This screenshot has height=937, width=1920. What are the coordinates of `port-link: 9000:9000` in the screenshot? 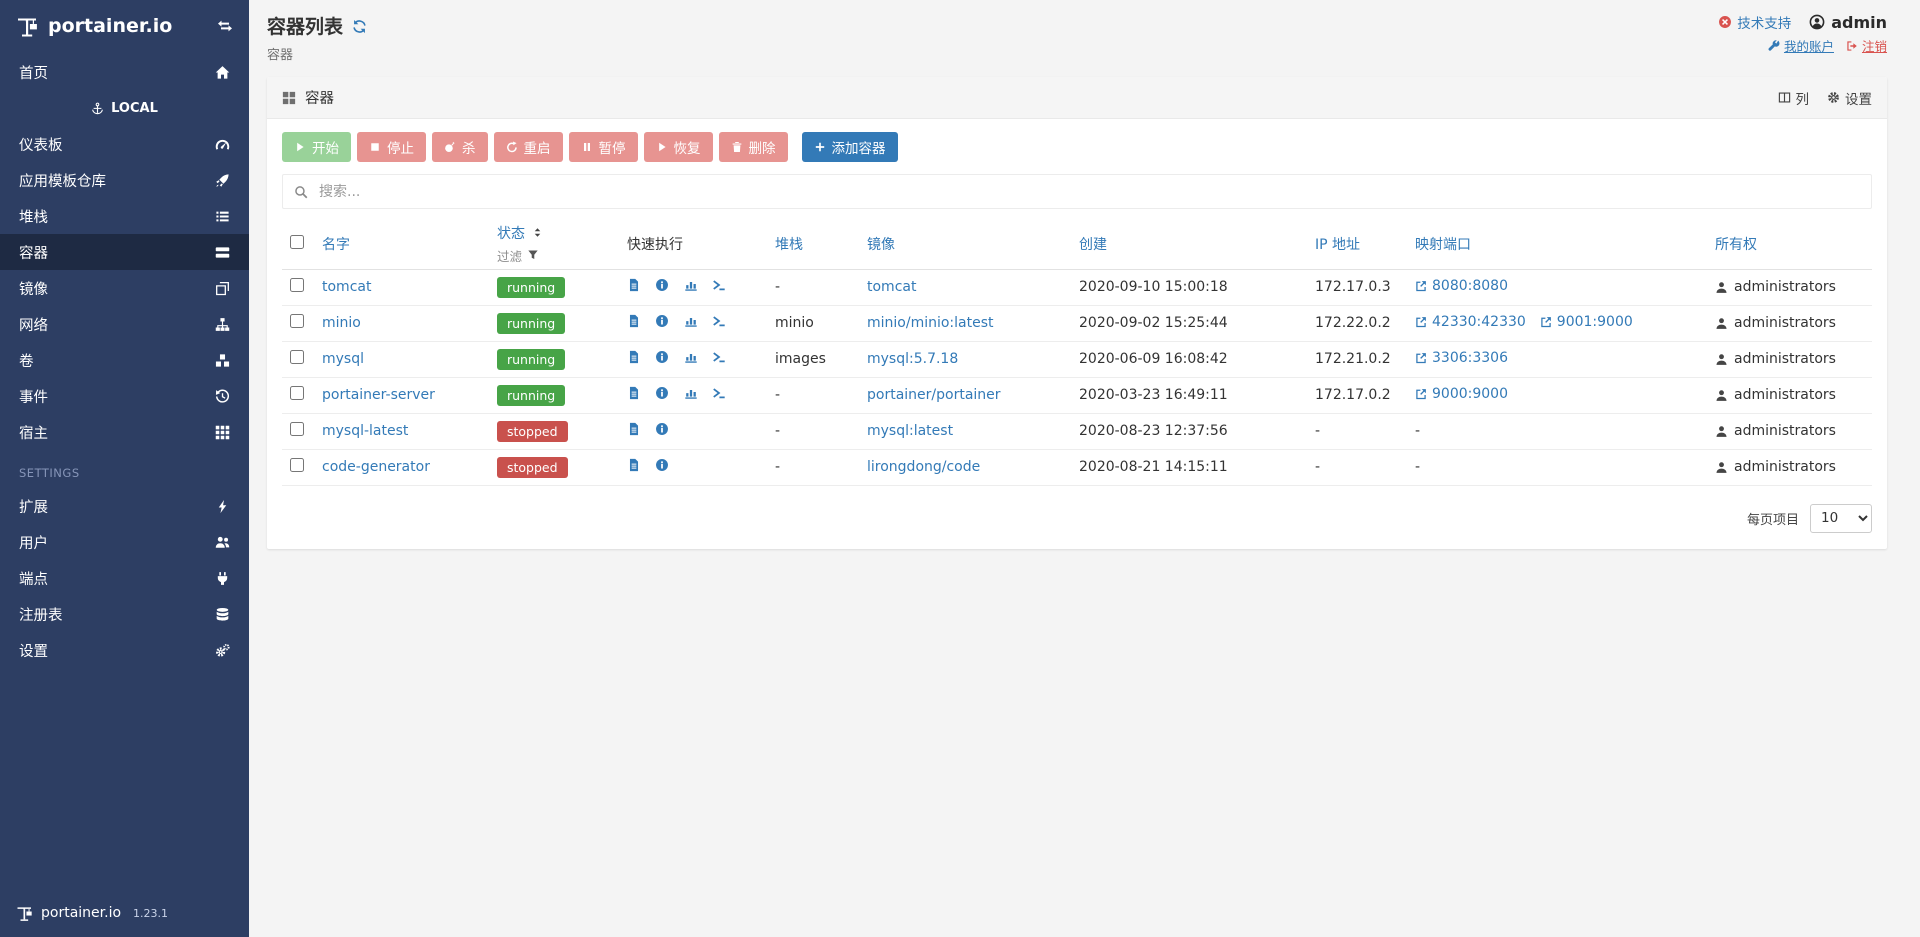 It's located at (1461, 394).